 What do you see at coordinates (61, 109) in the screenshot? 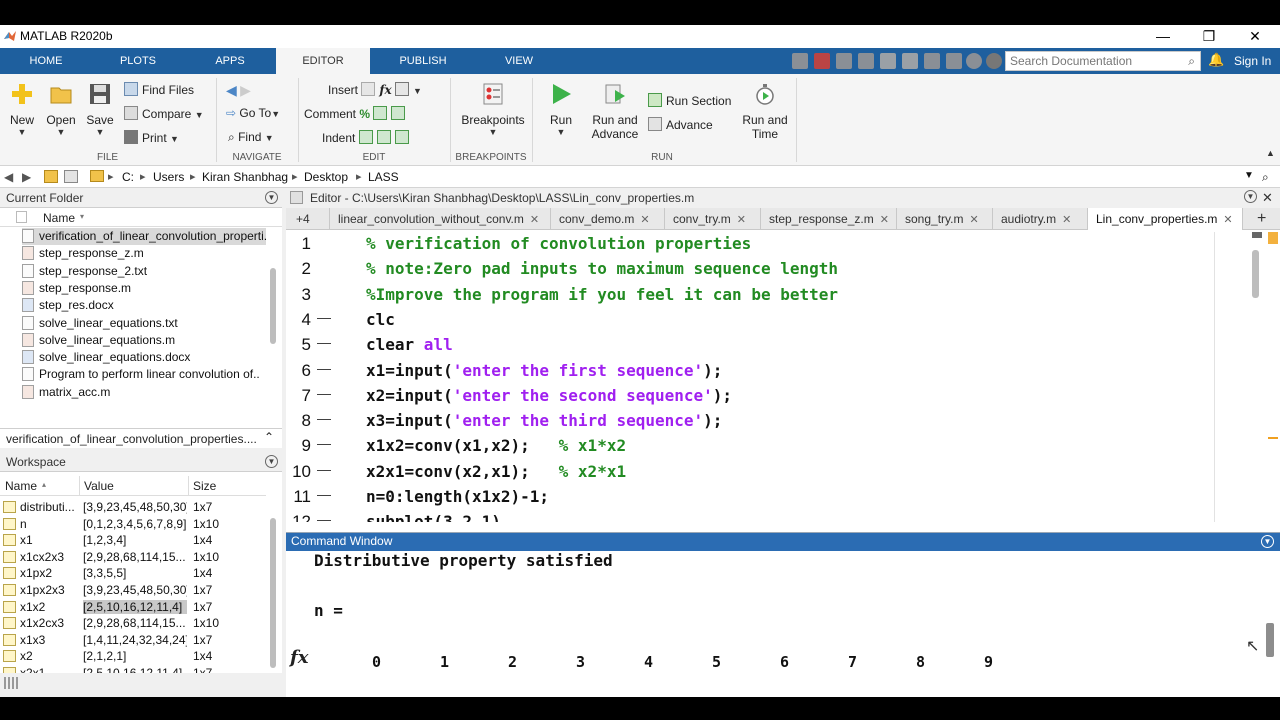
I see `open-button: Open ▼` at bounding box center [61, 109].